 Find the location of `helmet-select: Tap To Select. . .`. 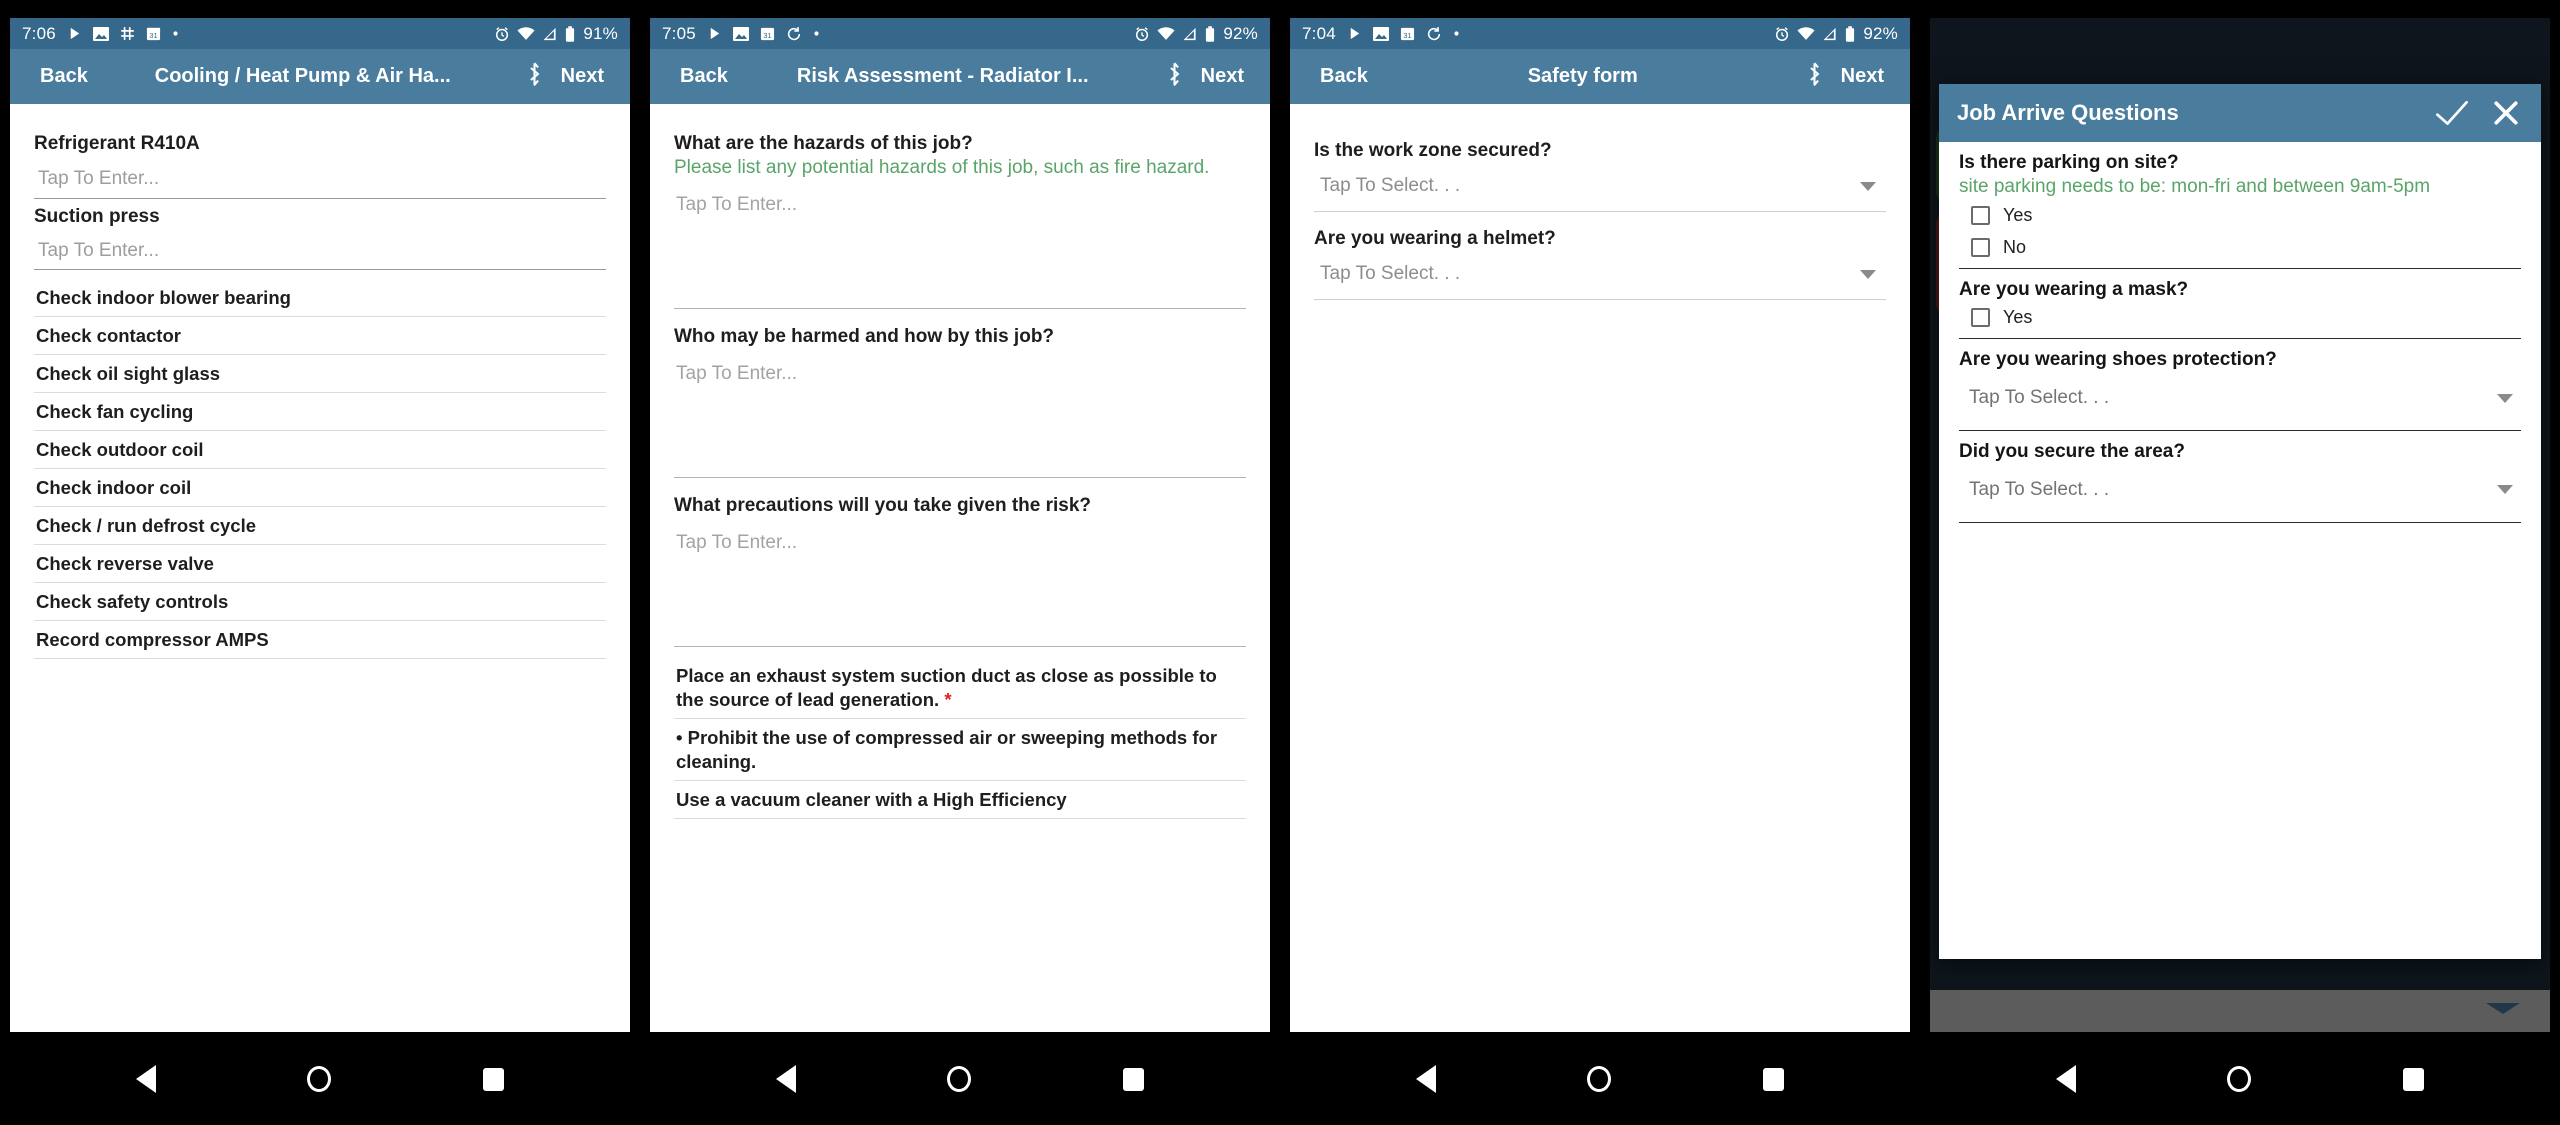

helmet-select: Tap To Select. . . is located at coordinates (1600, 275).